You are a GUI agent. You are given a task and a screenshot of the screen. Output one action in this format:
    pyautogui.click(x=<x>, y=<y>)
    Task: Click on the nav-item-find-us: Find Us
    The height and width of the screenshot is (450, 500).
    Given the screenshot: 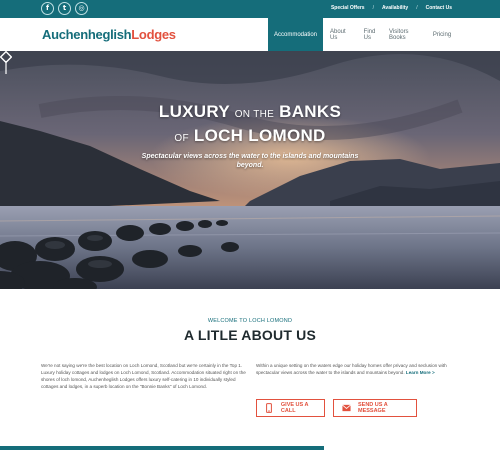 What is the action you would take?
    pyautogui.click(x=369, y=34)
    